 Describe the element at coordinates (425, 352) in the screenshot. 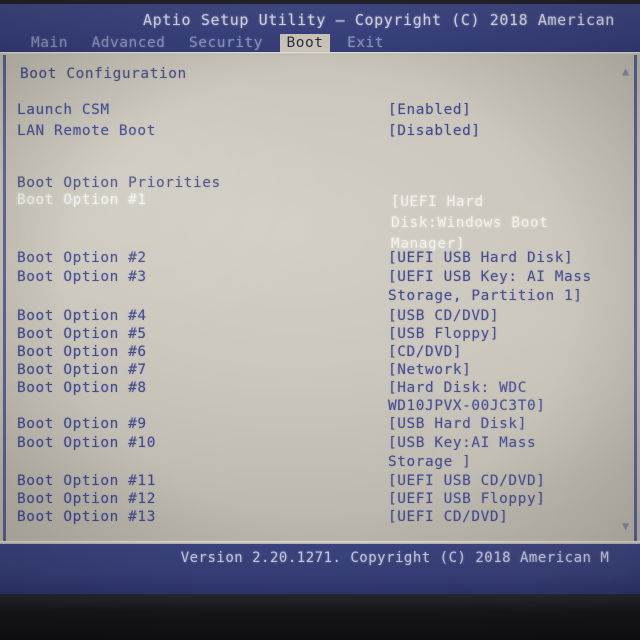

I see `boot-option-value-6: [CD/DVD]` at that location.